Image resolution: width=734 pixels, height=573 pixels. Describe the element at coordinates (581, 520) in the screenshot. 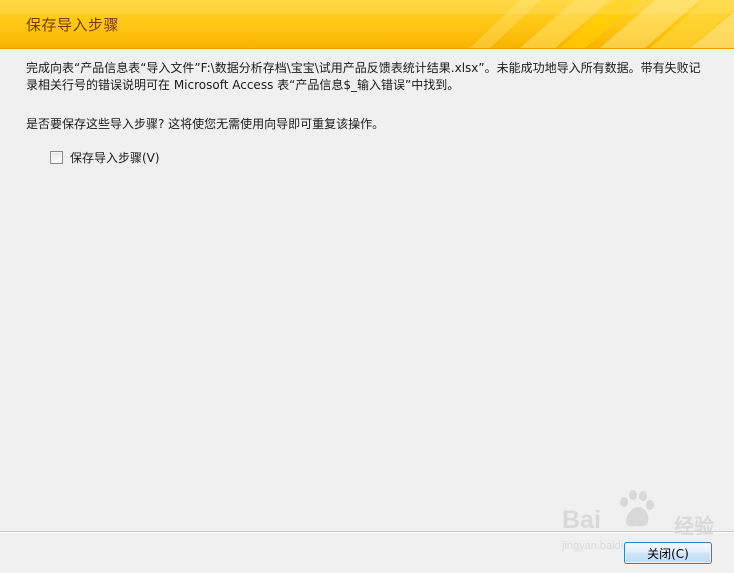

I see `watermark-brand: Bai` at that location.